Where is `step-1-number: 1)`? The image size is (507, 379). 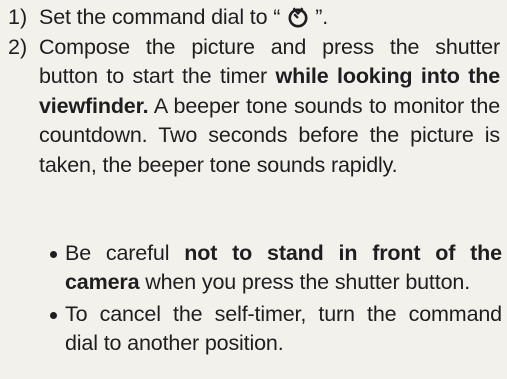
step-1-number: 1) is located at coordinates (18, 17).